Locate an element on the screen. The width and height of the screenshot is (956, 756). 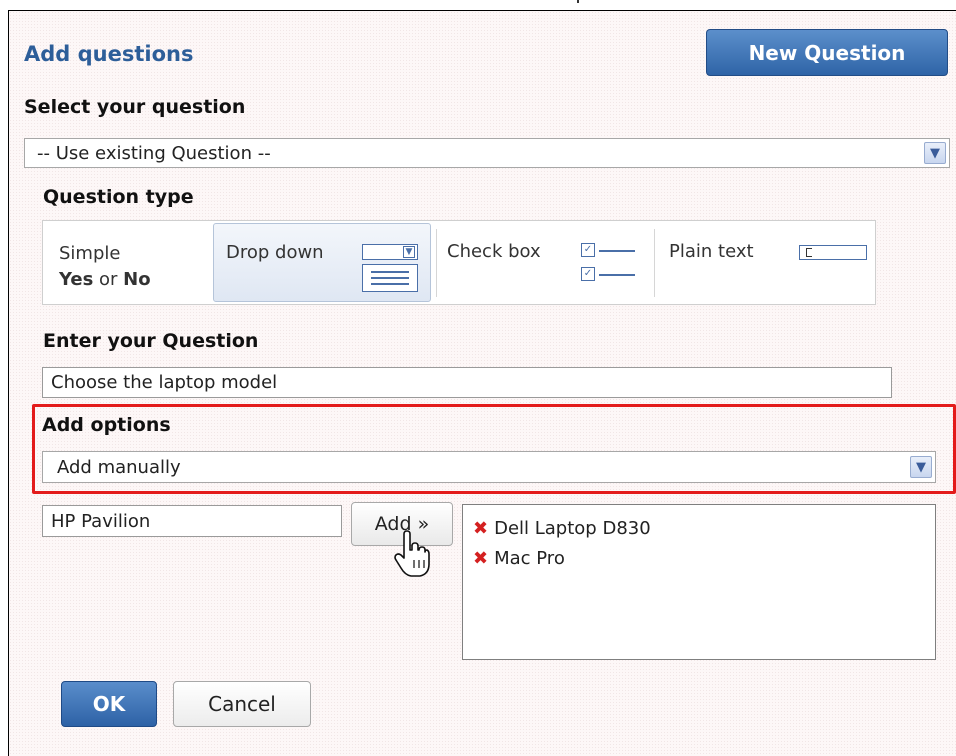
question-type-label: Question type is located at coordinates (118, 197).